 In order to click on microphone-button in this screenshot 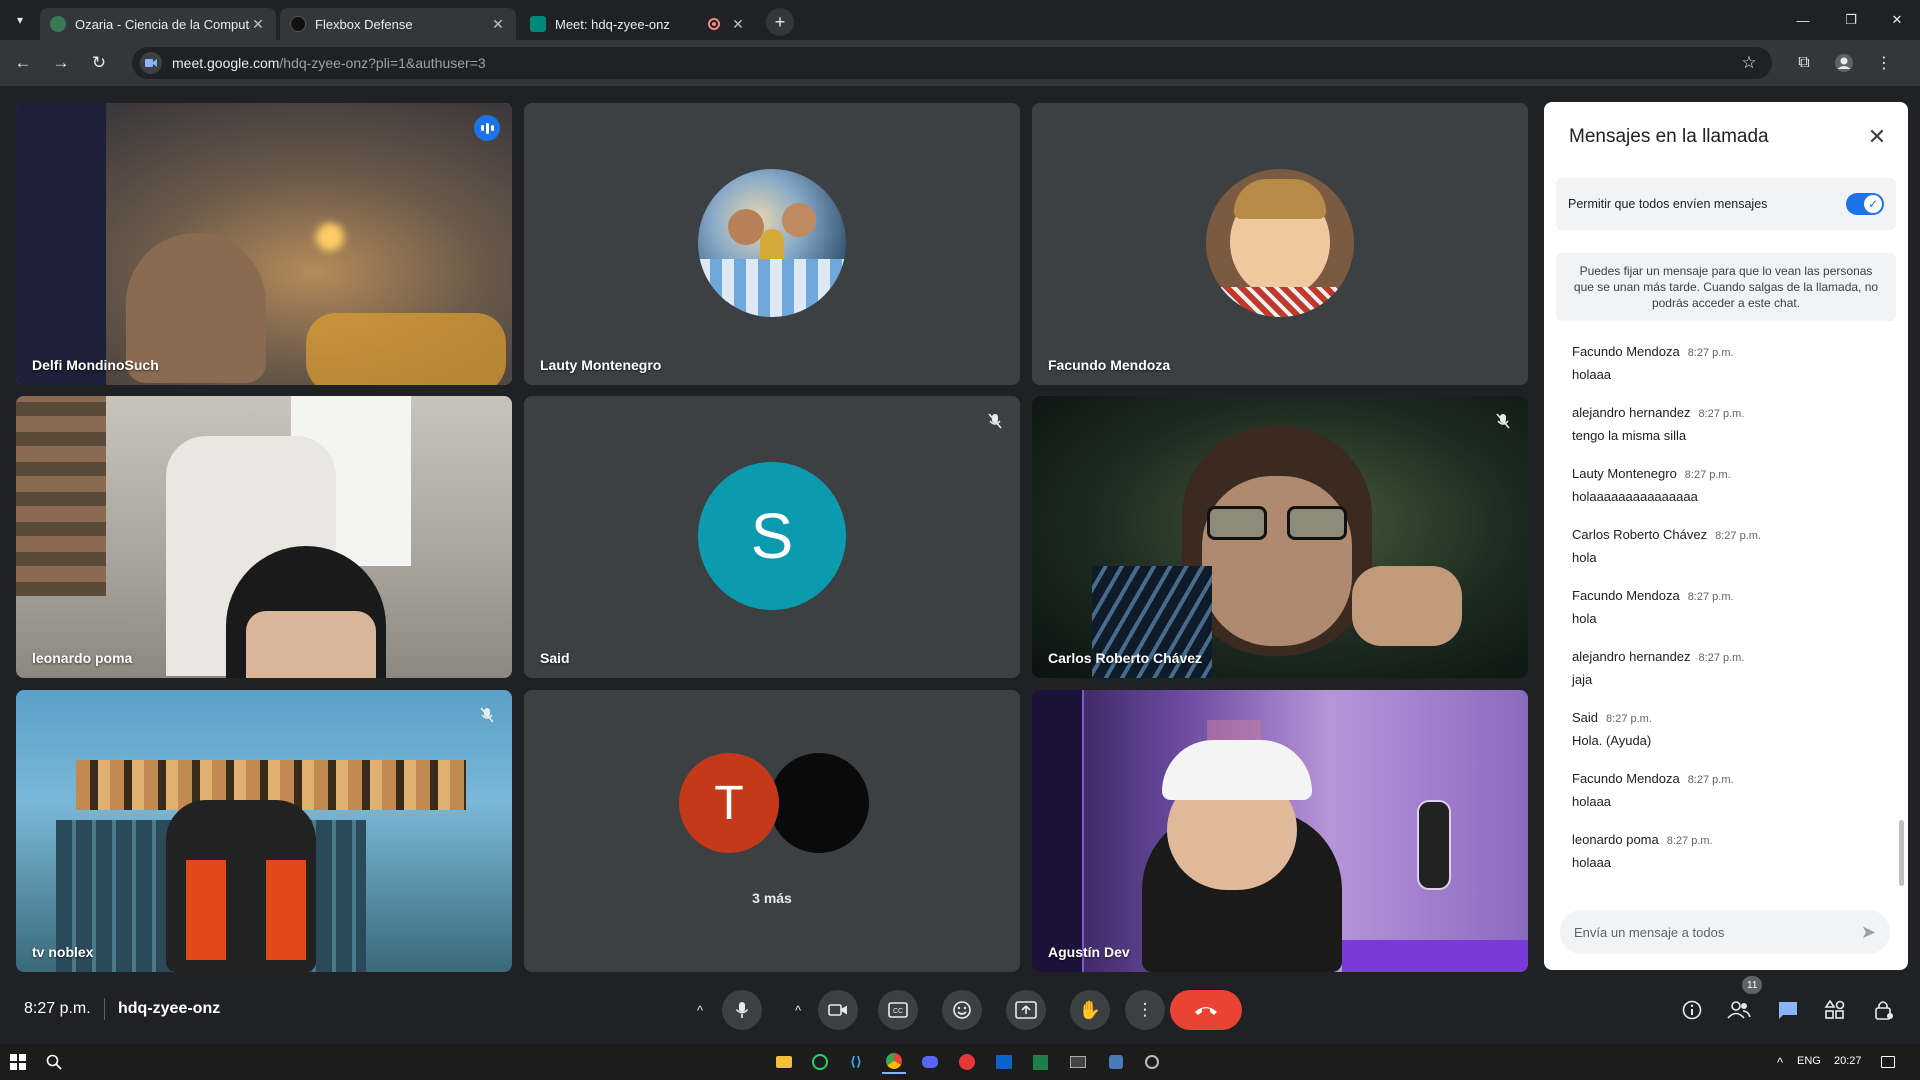, I will do `click(742, 1010)`.